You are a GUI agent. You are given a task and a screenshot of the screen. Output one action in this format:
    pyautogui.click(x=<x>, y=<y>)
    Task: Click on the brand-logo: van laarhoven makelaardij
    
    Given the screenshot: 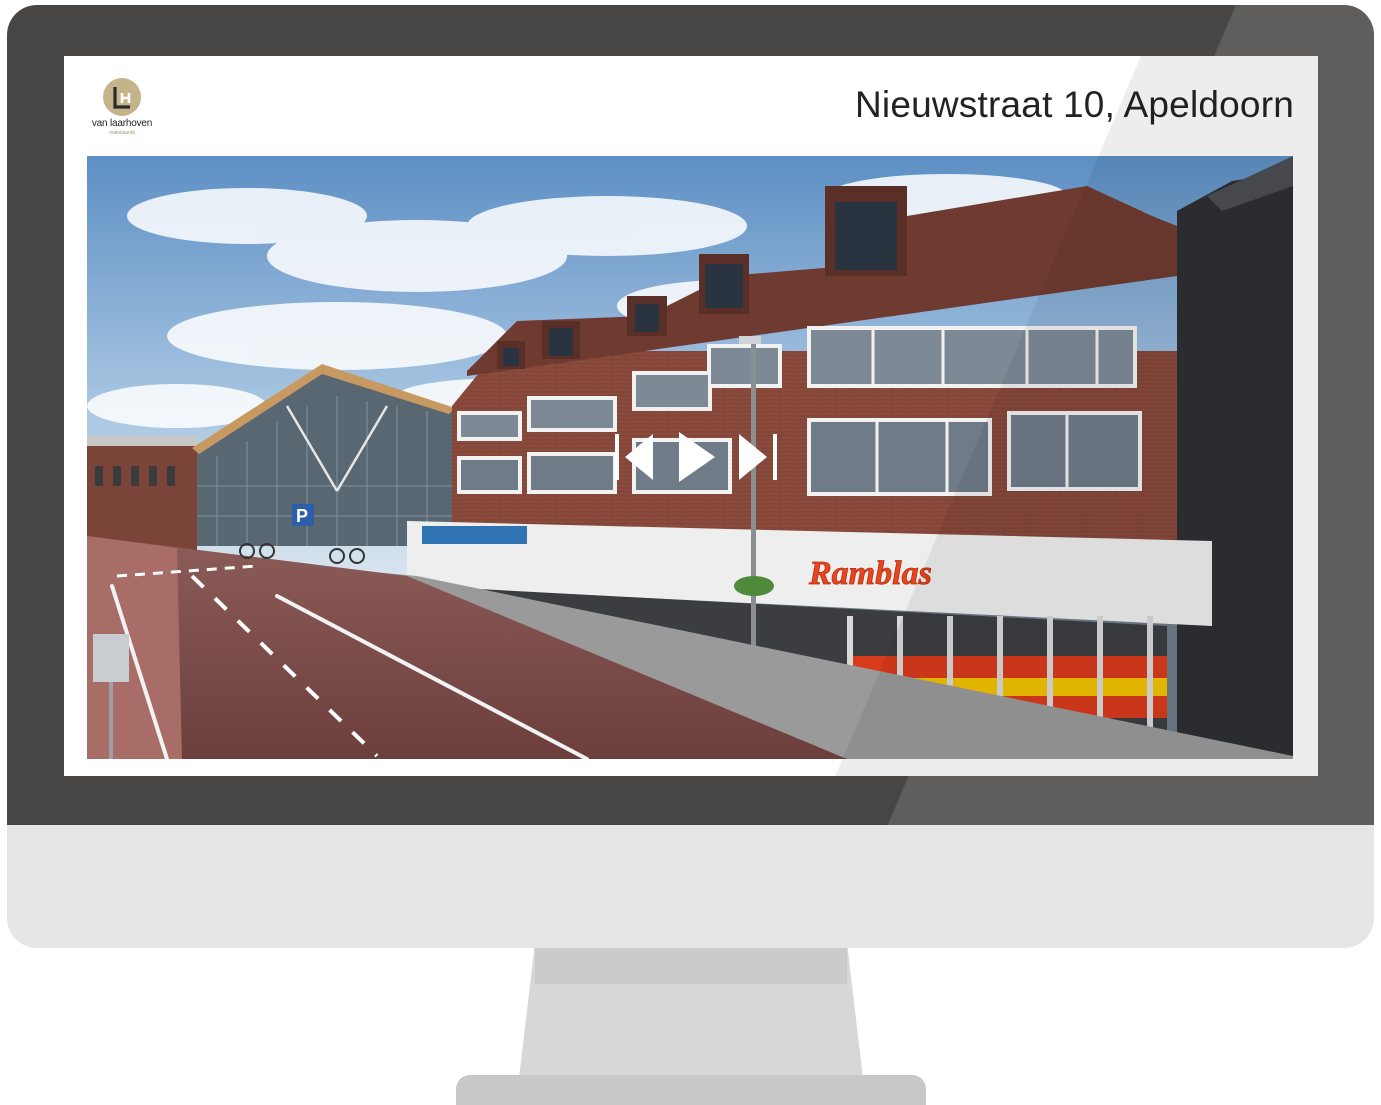 What is the action you would take?
    pyautogui.click(x=122, y=108)
    